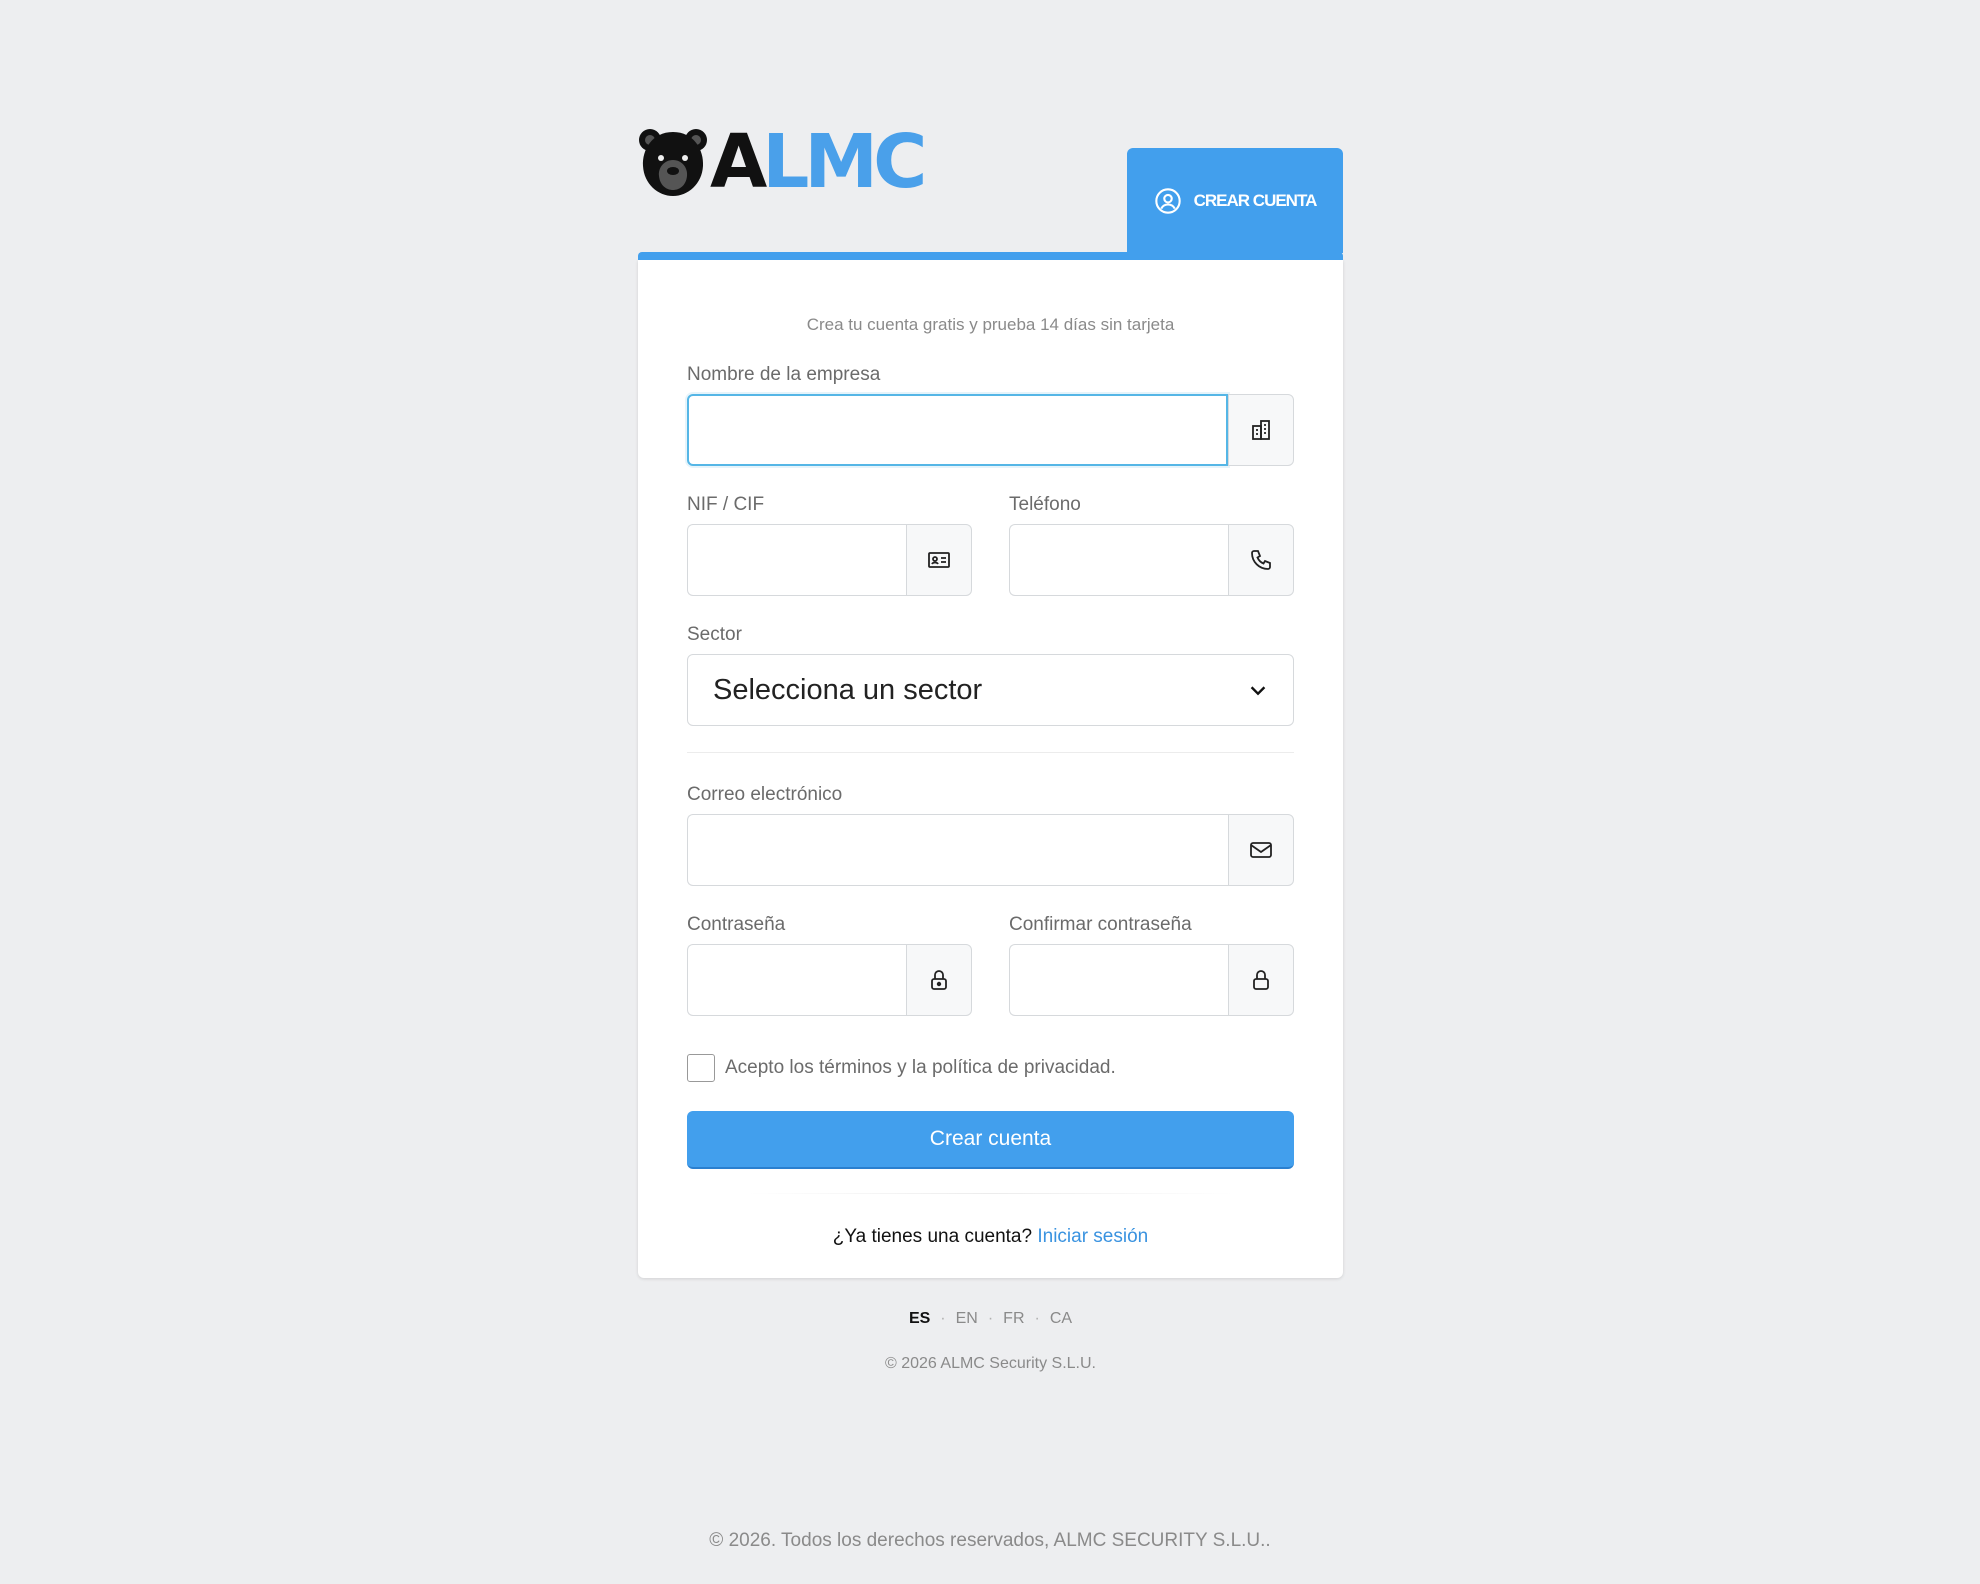 This screenshot has height=1584, width=1980. What do you see at coordinates (1255, 200) in the screenshot?
I see `tab-label: CREAR CUENTA` at bounding box center [1255, 200].